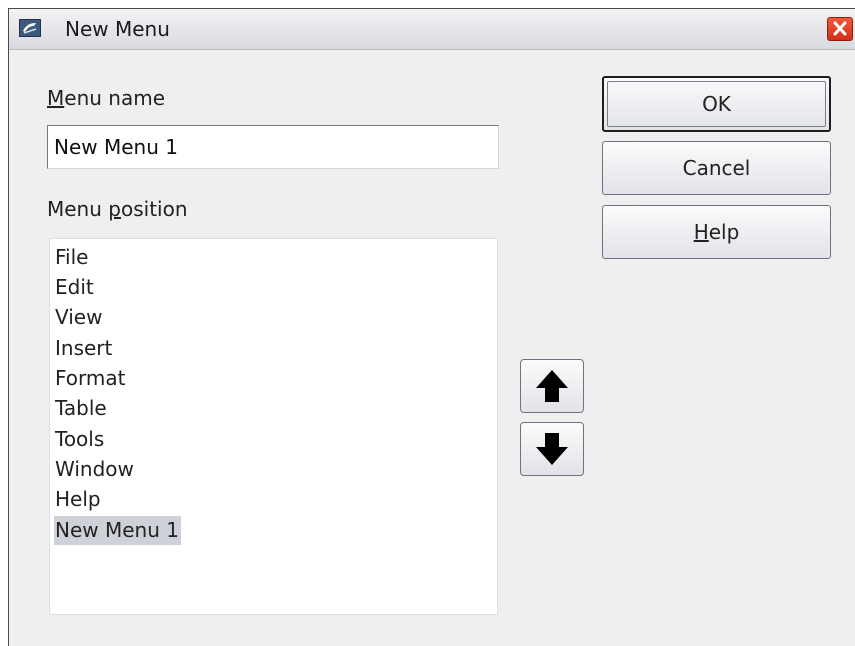 Image resolution: width=855 pixels, height=646 pixels. I want to click on list-item-tools: Tools, so click(80, 439).